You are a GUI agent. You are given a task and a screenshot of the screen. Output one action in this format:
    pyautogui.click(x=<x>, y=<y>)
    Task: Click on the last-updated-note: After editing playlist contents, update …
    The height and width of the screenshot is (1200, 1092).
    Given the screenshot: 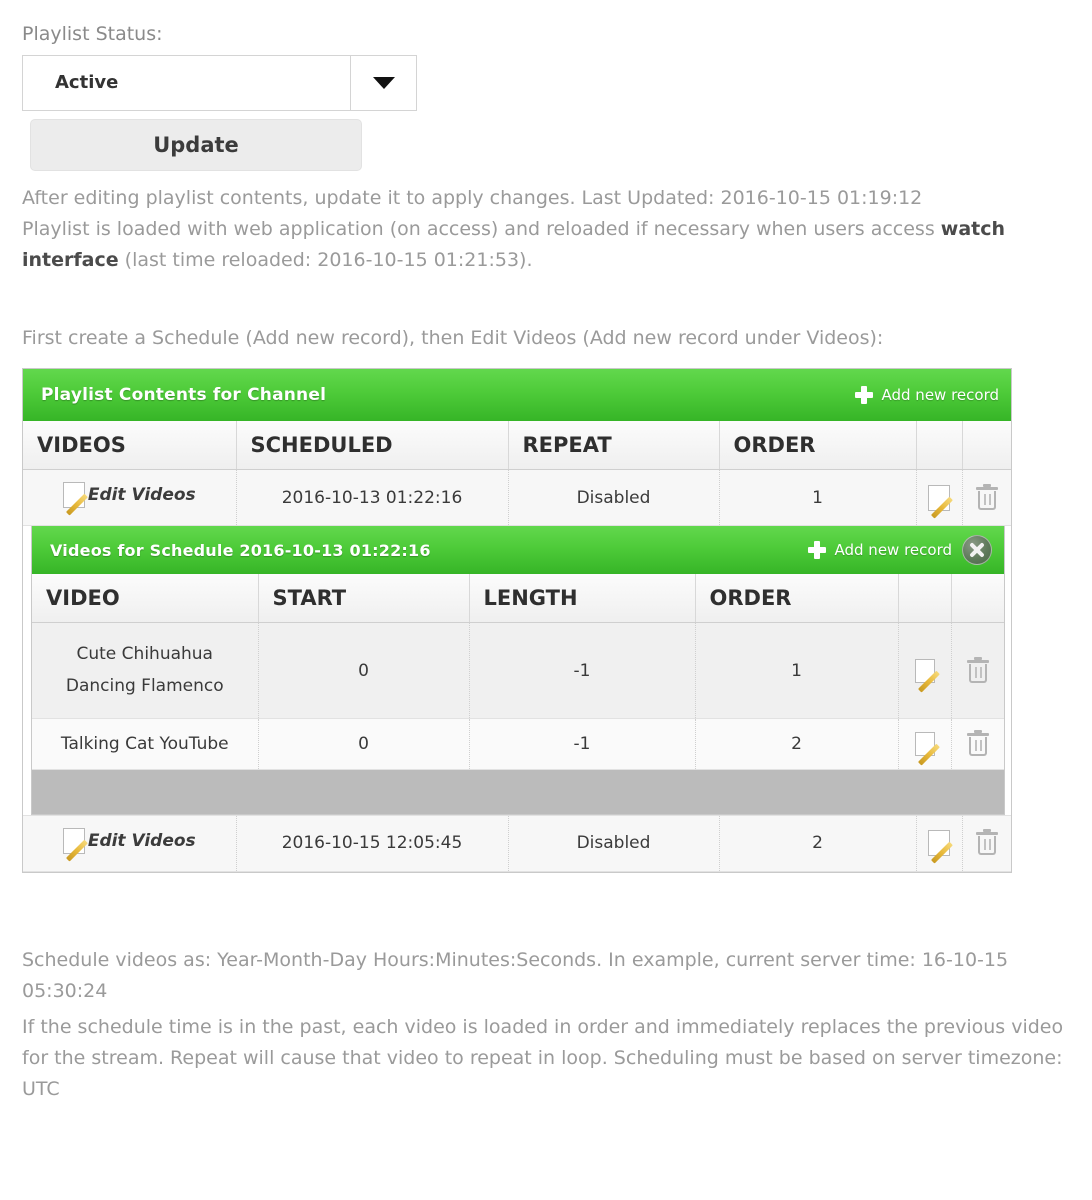 What is the action you would take?
    pyautogui.click(x=472, y=197)
    